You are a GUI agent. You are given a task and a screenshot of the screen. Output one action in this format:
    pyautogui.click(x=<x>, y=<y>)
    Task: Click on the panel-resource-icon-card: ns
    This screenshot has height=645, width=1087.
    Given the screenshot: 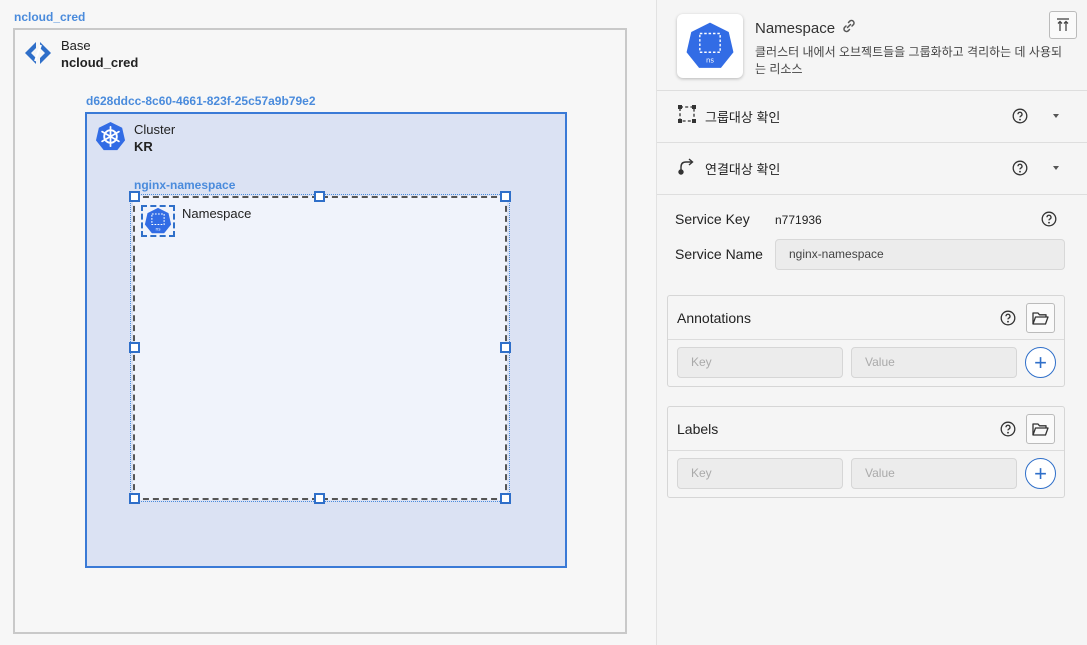 What is the action you would take?
    pyautogui.click(x=710, y=46)
    